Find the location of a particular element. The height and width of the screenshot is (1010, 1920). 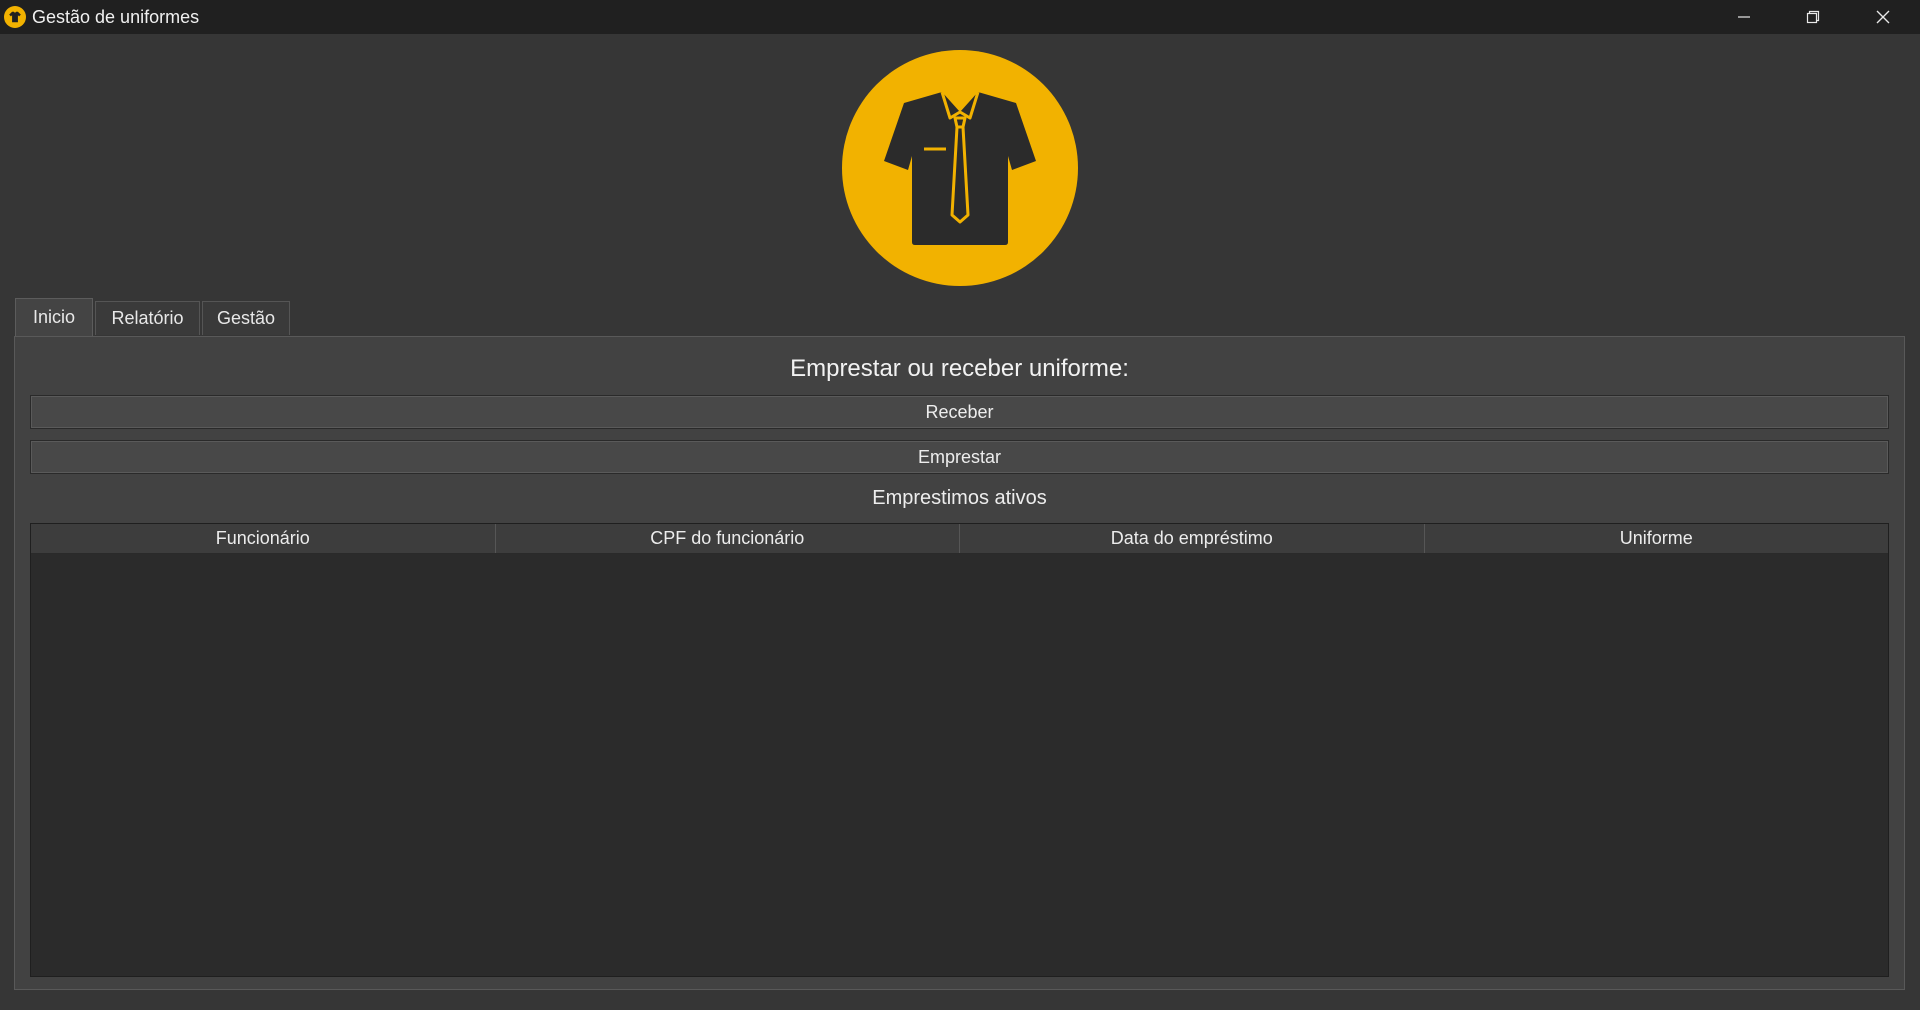

window-title: Gestão de uniformes is located at coordinates (116, 17).